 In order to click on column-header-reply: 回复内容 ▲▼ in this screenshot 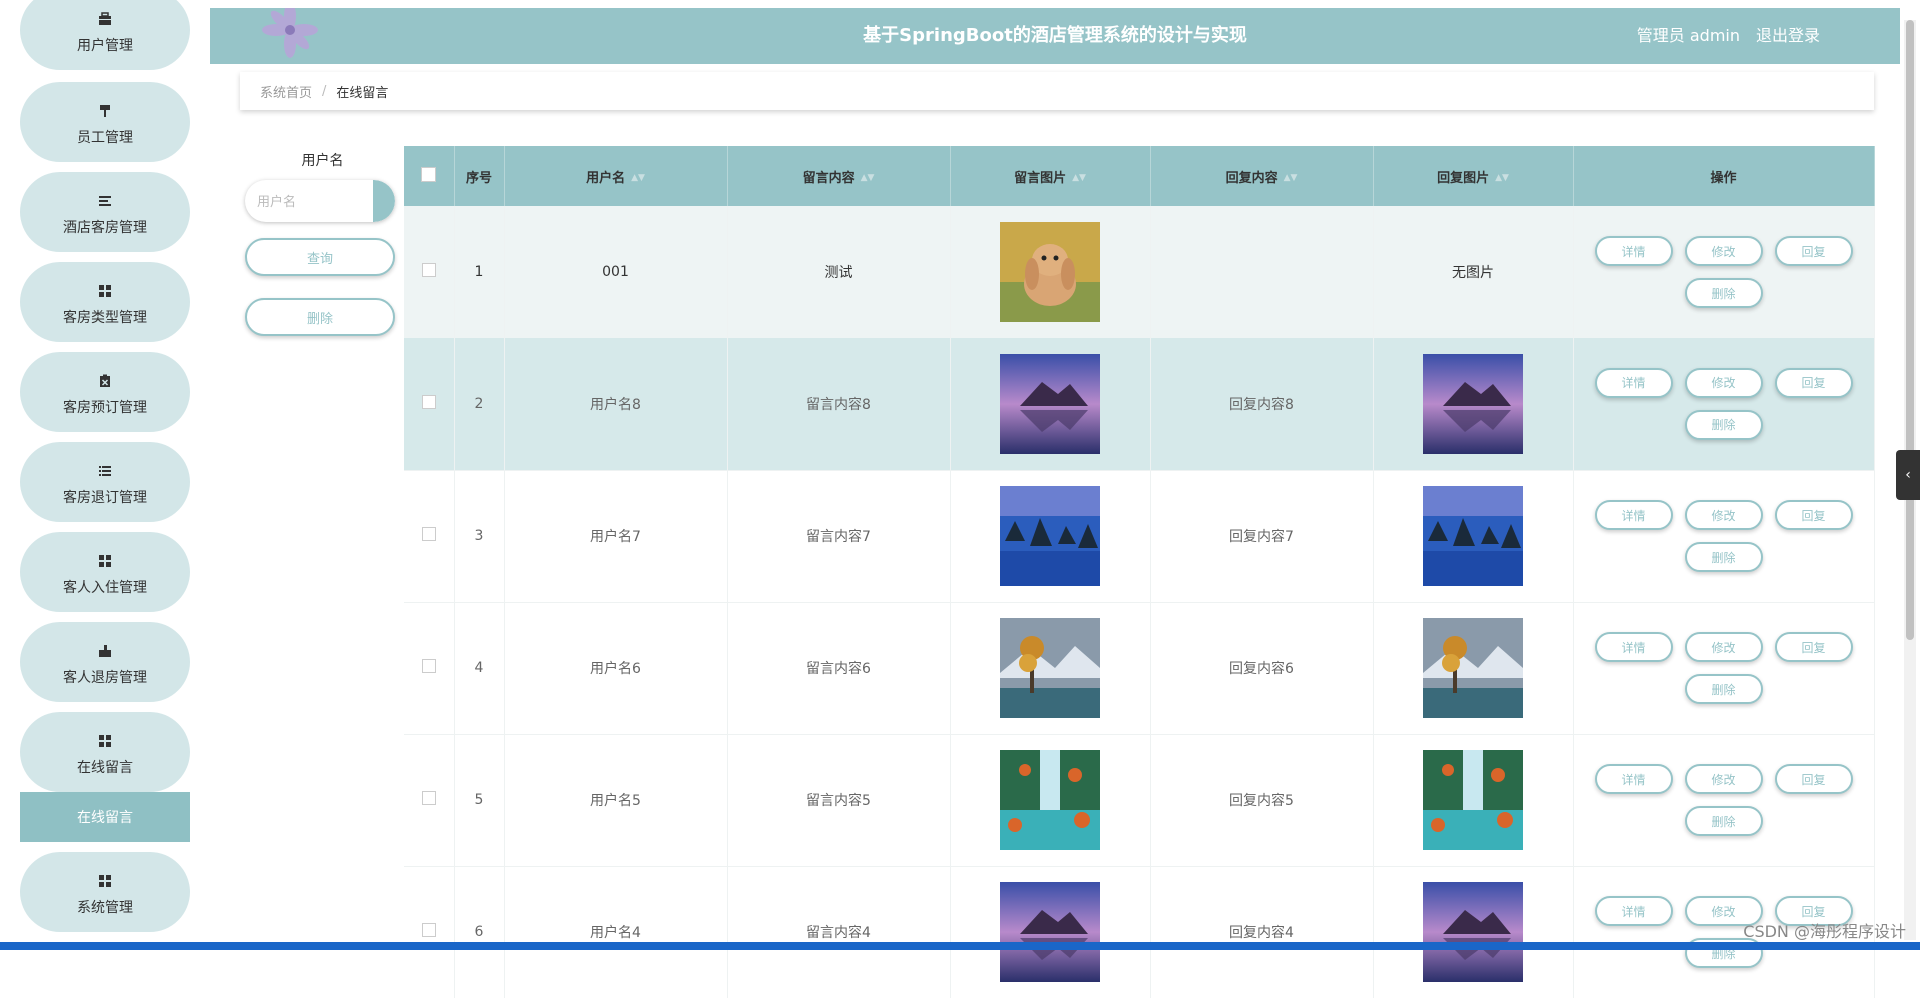, I will do `click(1262, 176)`.